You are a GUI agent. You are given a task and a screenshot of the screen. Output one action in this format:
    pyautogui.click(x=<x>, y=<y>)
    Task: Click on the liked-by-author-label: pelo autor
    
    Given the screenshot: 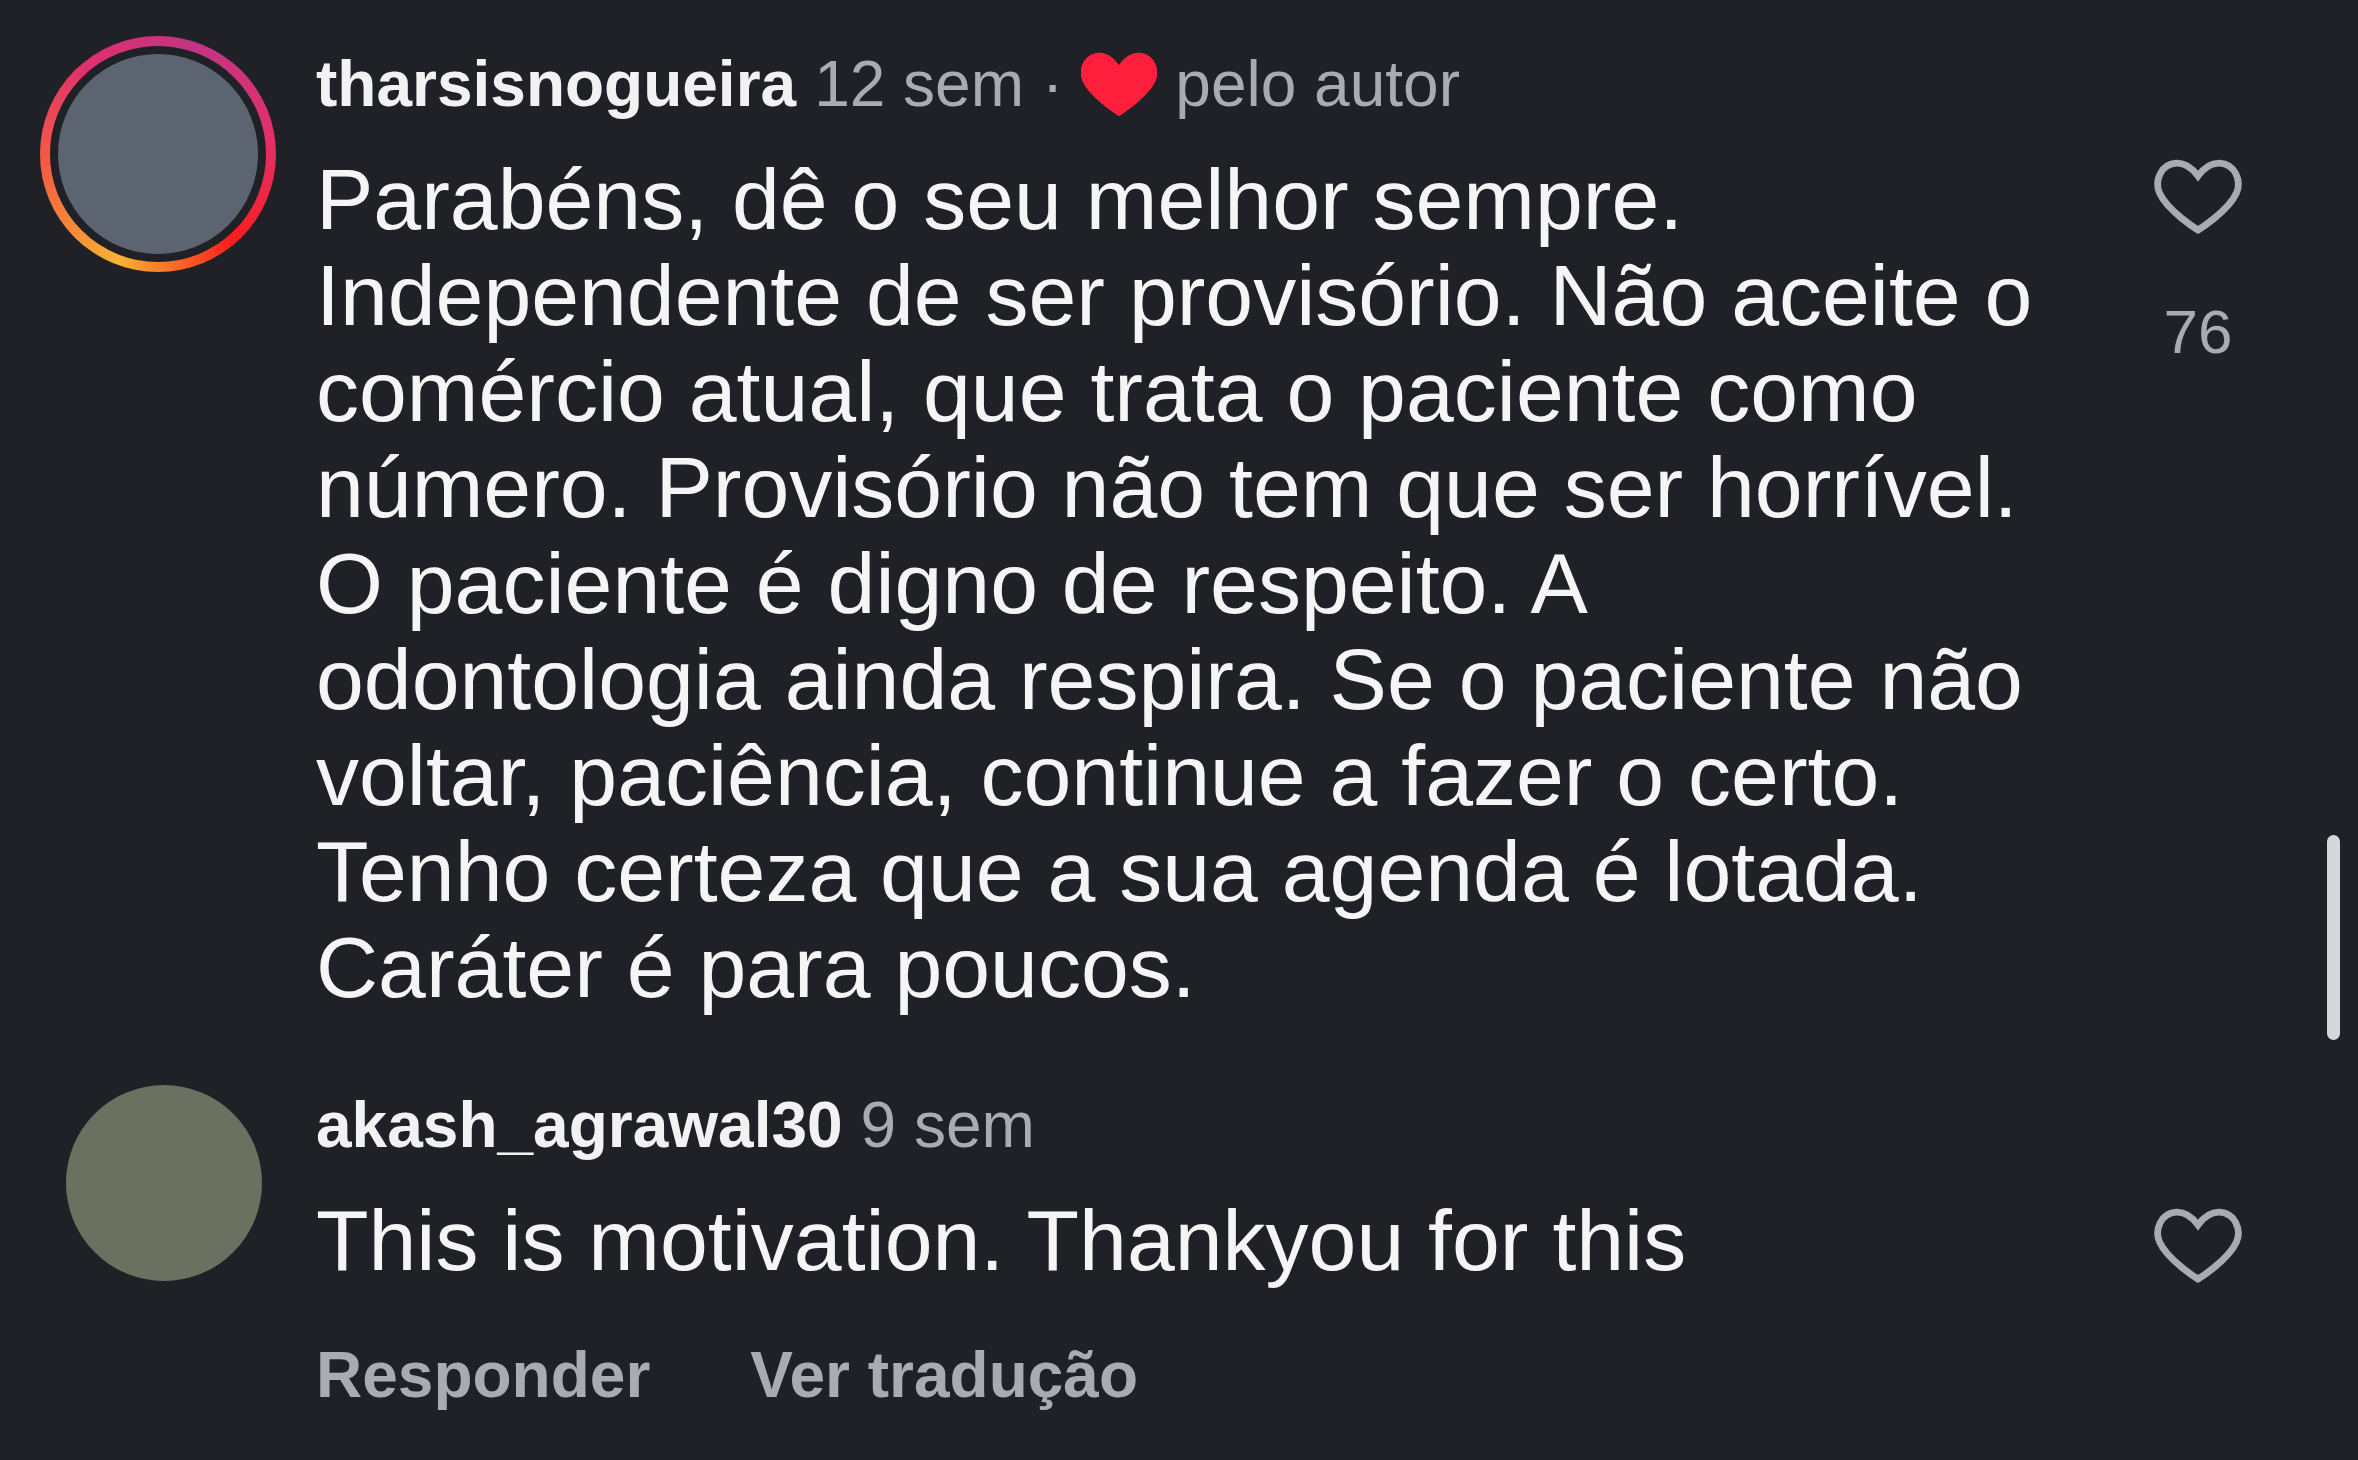 What is the action you would take?
    pyautogui.click(x=1317, y=84)
    